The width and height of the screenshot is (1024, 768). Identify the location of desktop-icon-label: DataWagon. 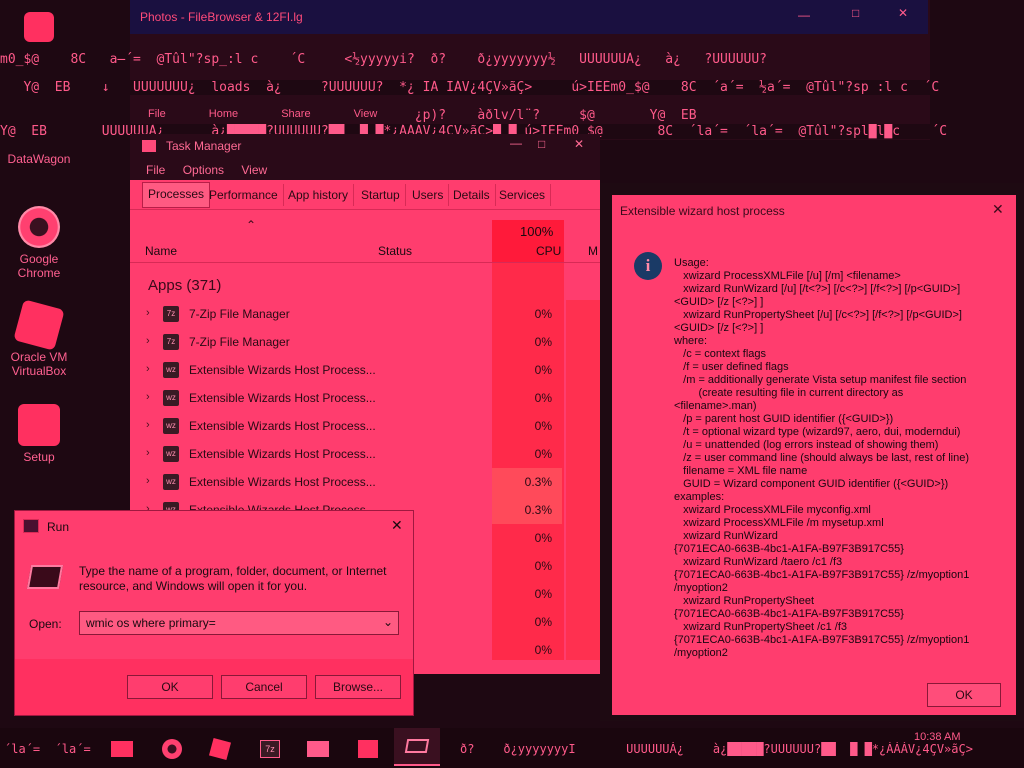
(39, 159).